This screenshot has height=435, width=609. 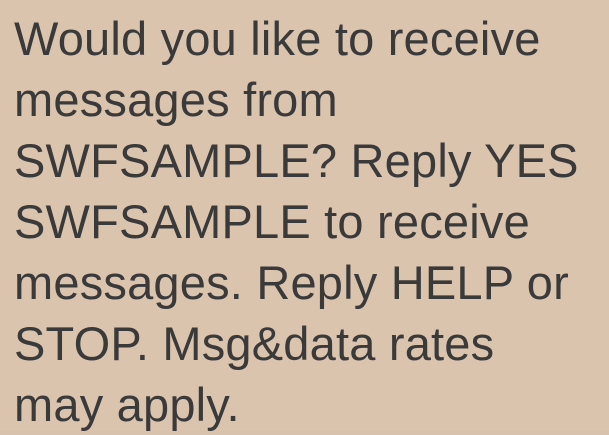 What do you see at coordinates (296, 160) in the screenshot?
I see `message-text-line-3: SWFSAMPLE? Reply YES` at bounding box center [296, 160].